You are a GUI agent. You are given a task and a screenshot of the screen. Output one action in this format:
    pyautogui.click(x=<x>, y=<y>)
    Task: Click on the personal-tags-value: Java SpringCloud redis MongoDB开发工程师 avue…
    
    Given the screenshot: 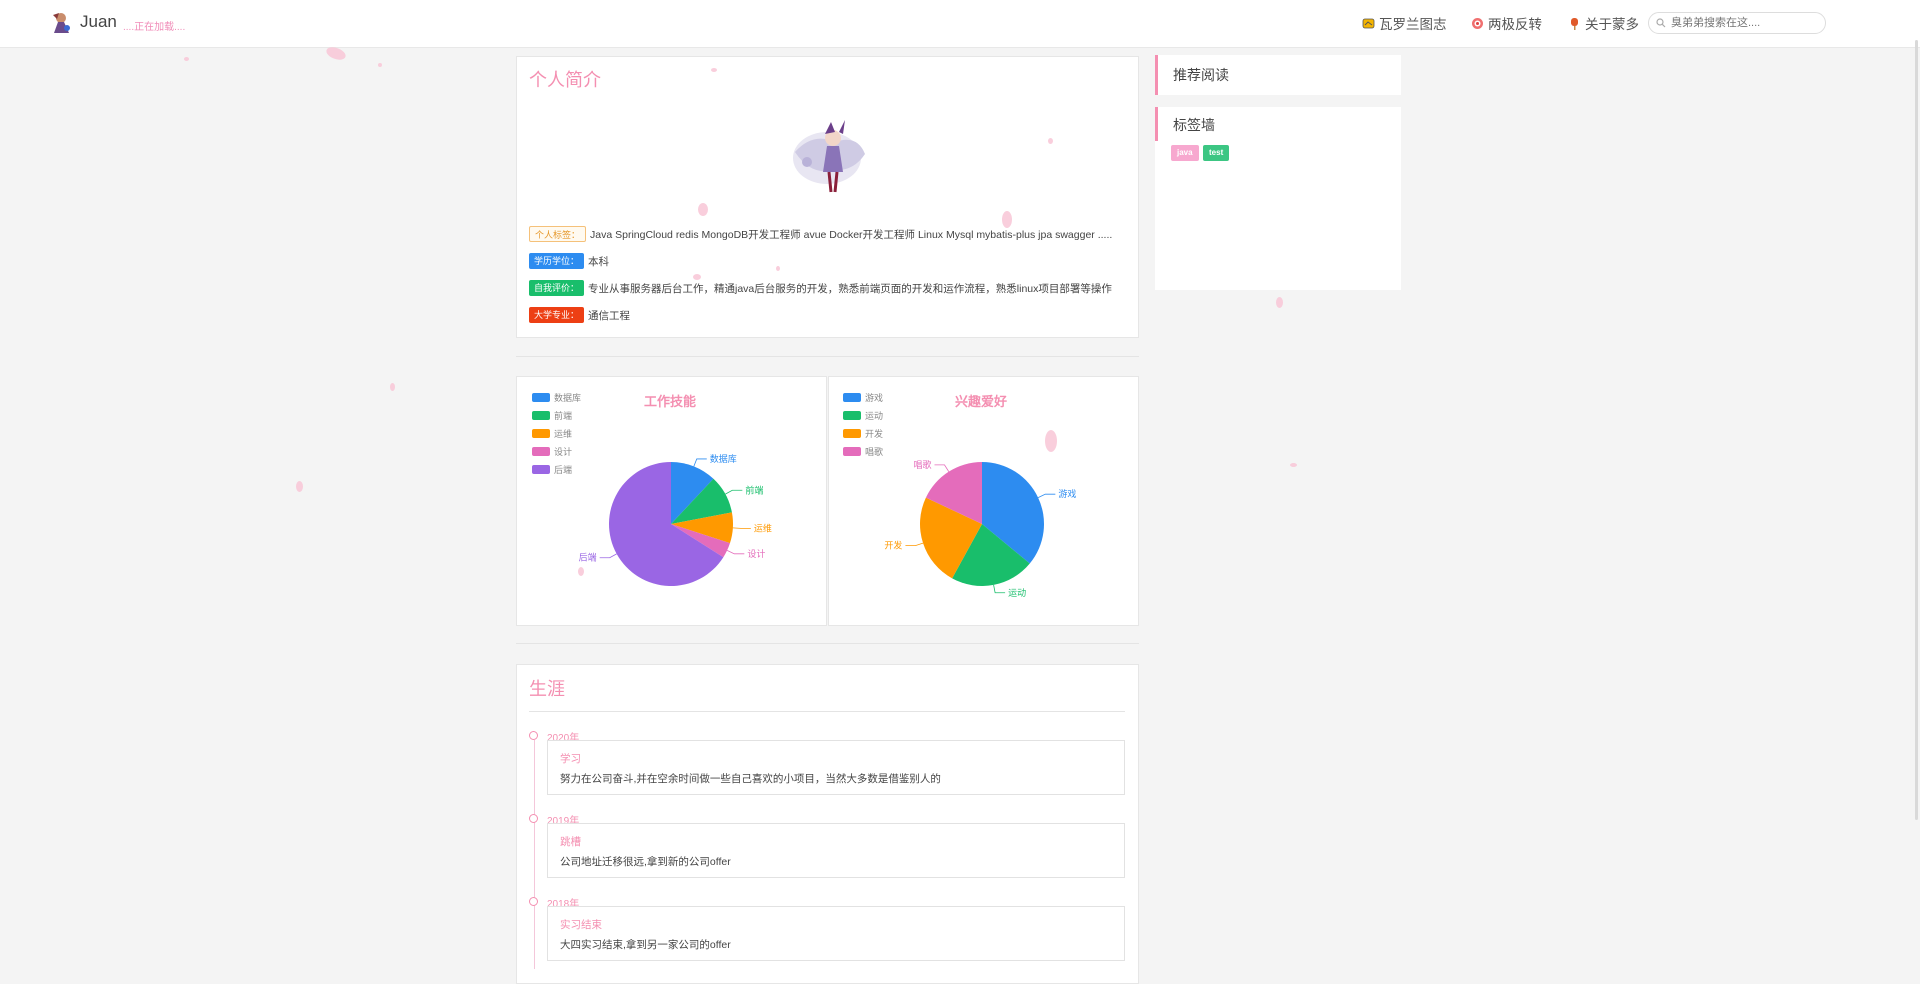 What is the action you would take?
    pyautogui.click(x=851, y=234)
    